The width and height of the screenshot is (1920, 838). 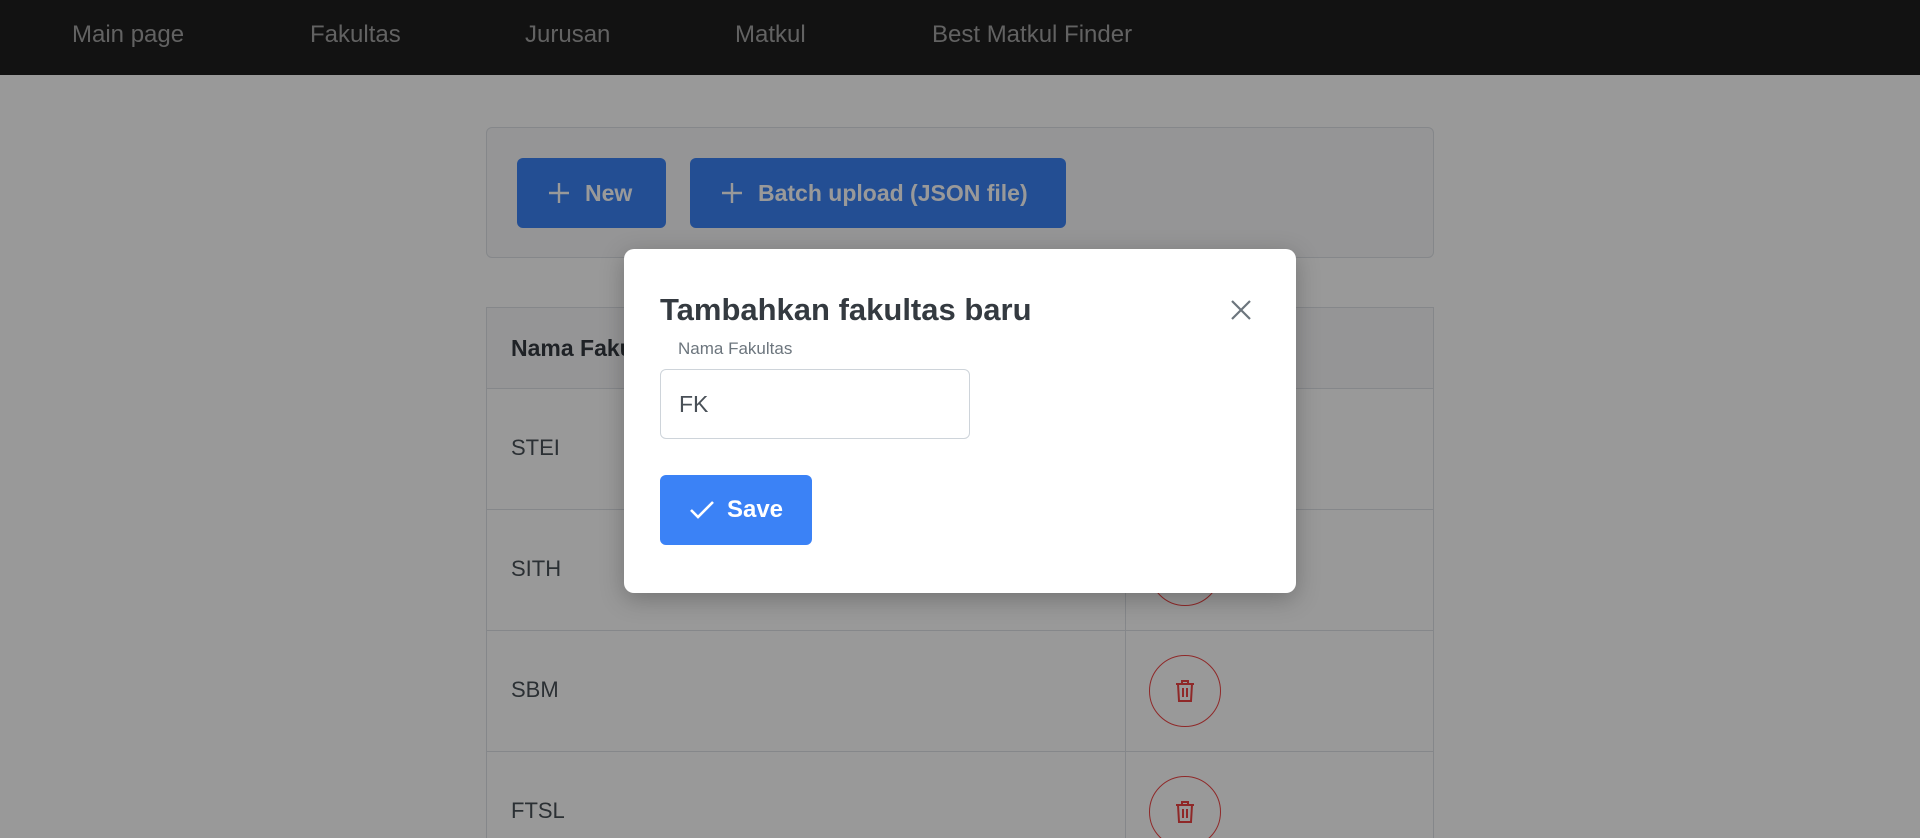 I want to click on close-button, so click(x=1241, y=310).